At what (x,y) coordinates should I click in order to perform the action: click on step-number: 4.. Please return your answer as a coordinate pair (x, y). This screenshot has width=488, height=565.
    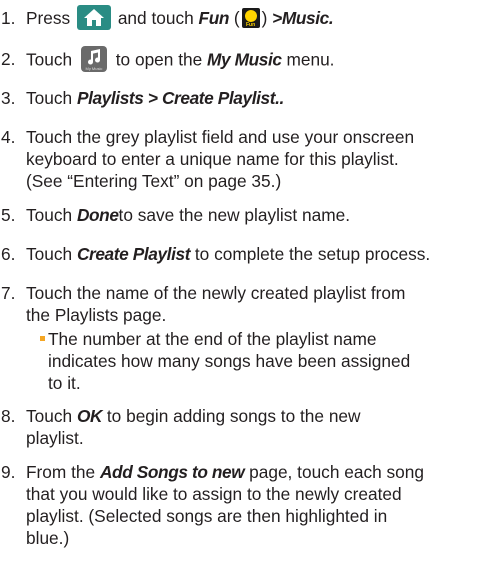
    Looking at the image, I should click on (8, 137).